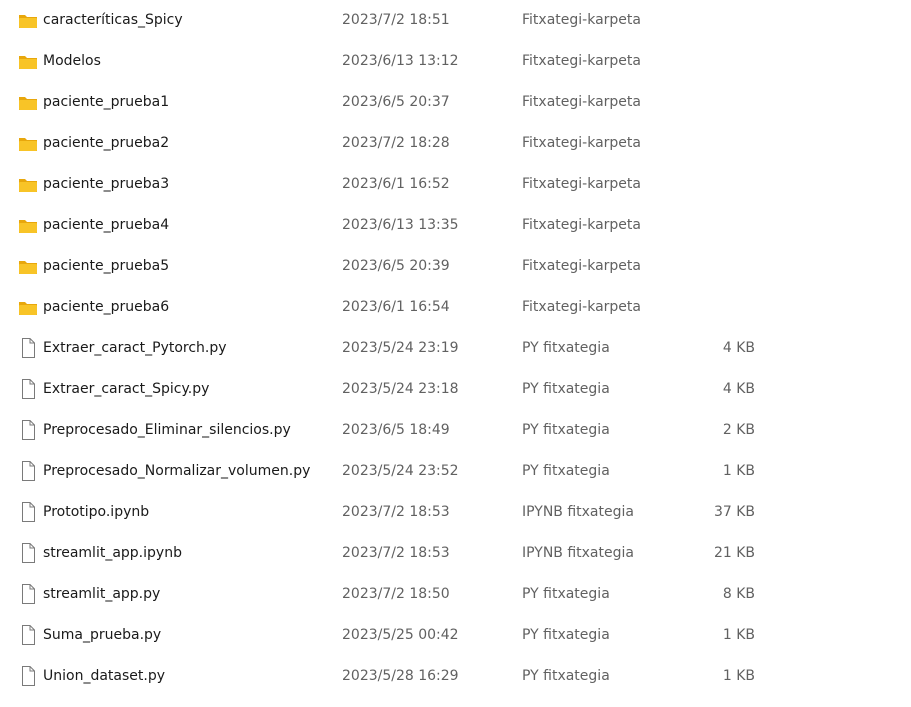 The image size is (911, 707). What do you see at coordinates (176, 471) in the screenshot?
I see `file-name: Preprocesado_Normalizar_volumen.py` at bounding box center [176, 471].